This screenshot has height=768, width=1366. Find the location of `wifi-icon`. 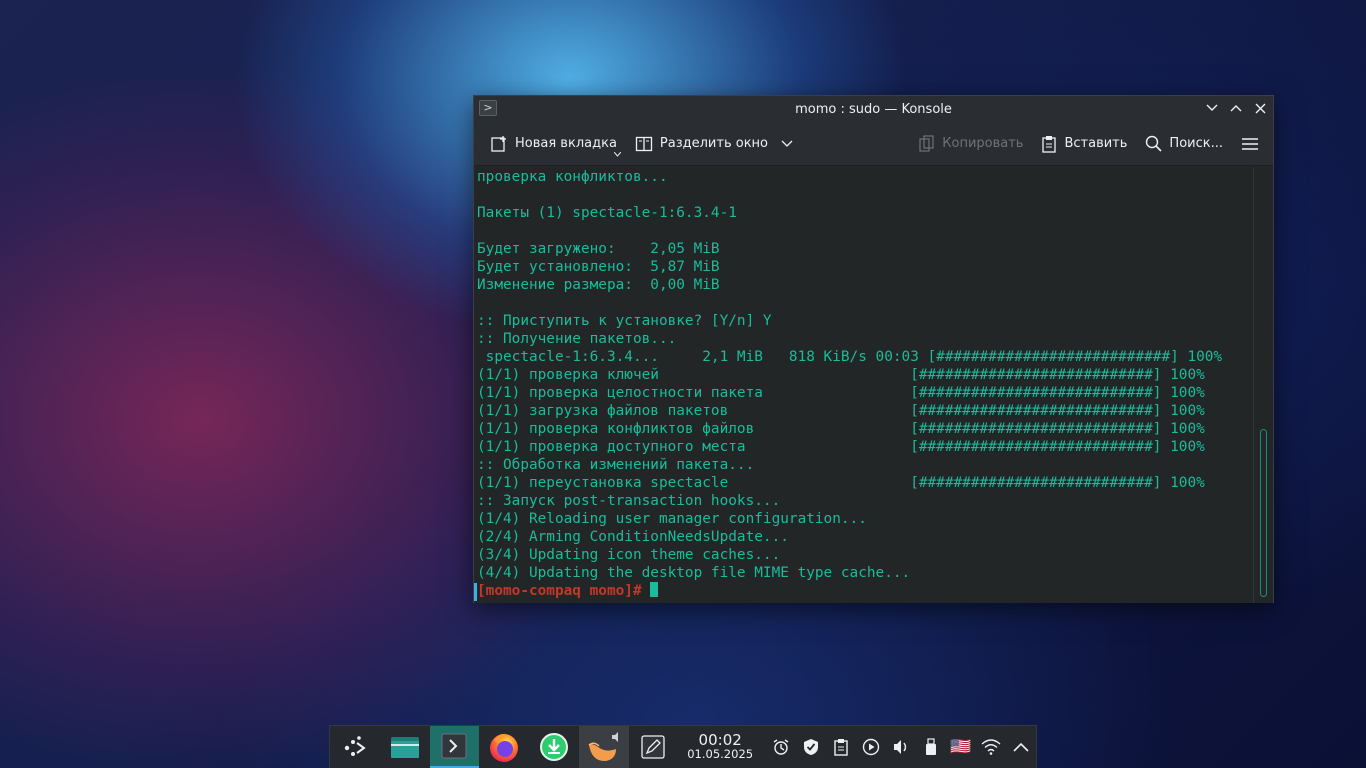

wifi-icon is located at coordinates (991, 747).